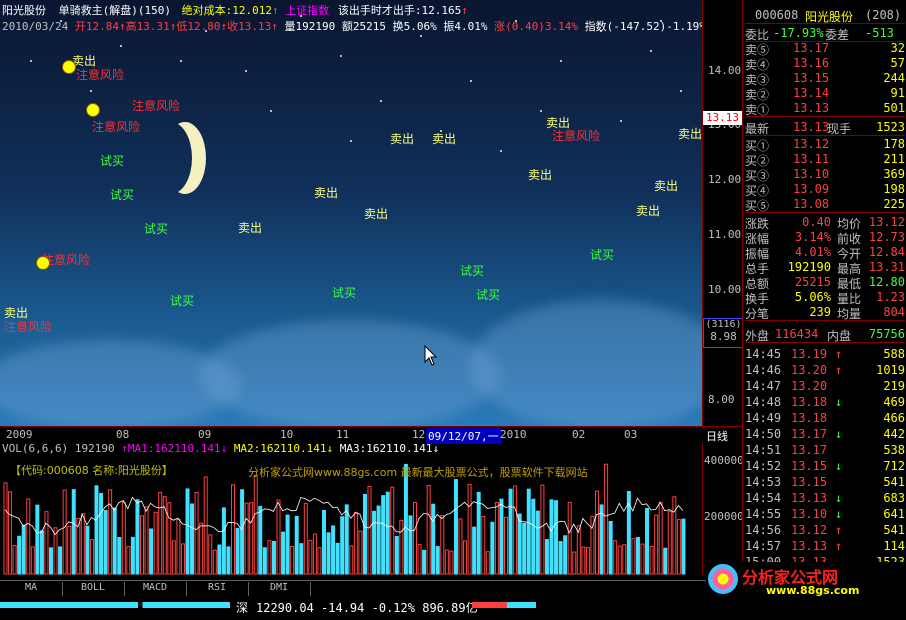 The width and height of the screenshot is (906, 620). Describe the element at coordinates (725, 289) in the screenshot. I see `price-axis-tick: 10.00` at that location.